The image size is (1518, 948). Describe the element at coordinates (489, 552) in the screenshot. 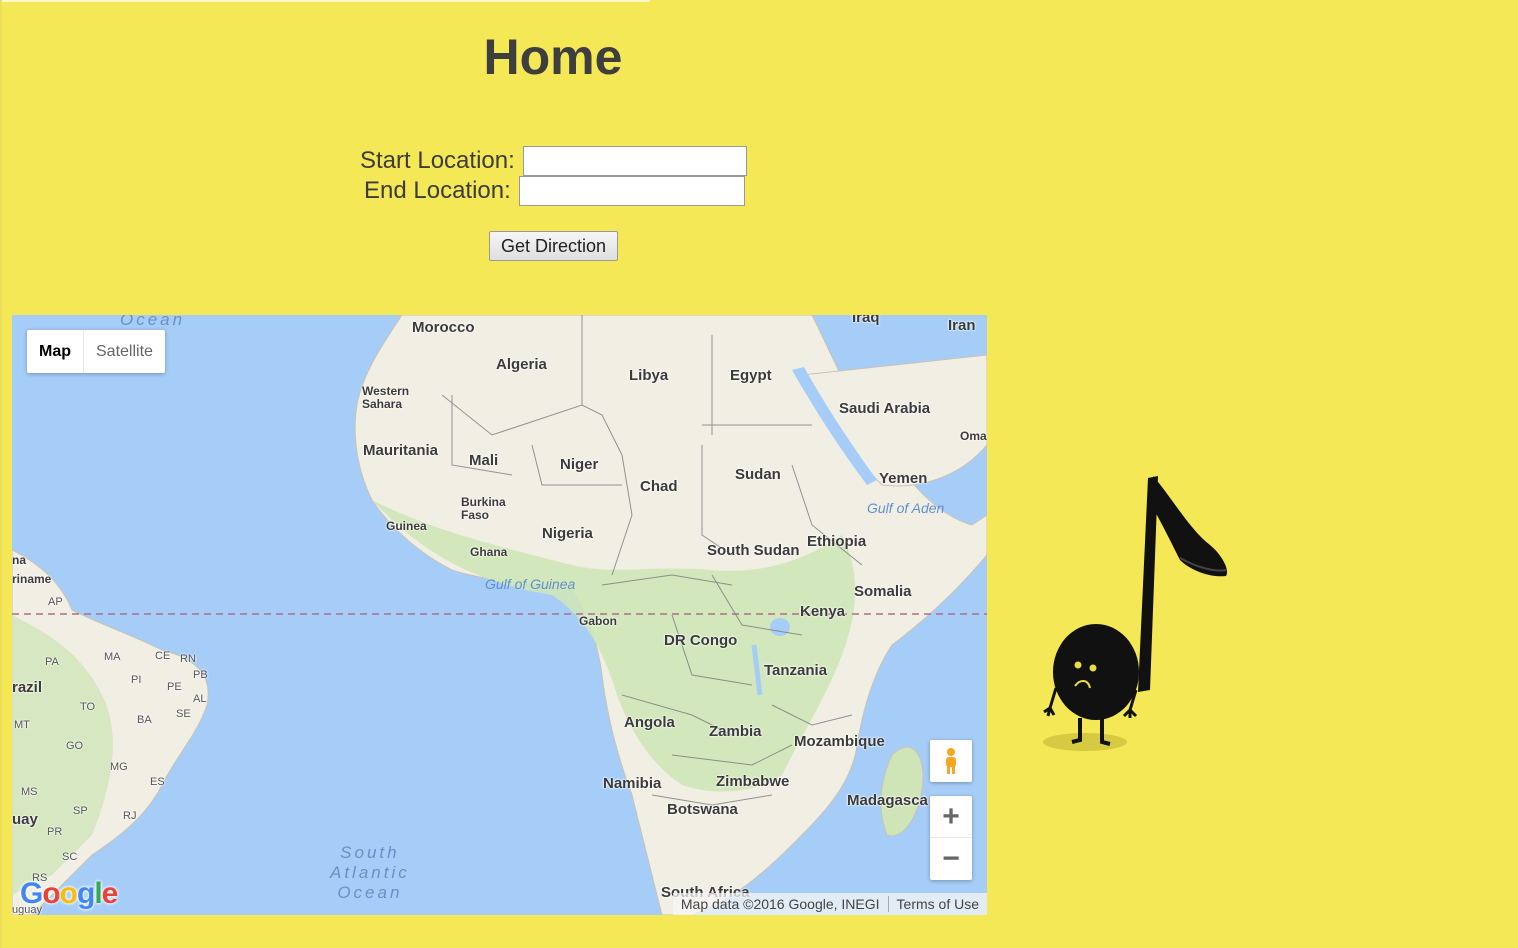

I see `map-label-ghana: Ghana` at that location.